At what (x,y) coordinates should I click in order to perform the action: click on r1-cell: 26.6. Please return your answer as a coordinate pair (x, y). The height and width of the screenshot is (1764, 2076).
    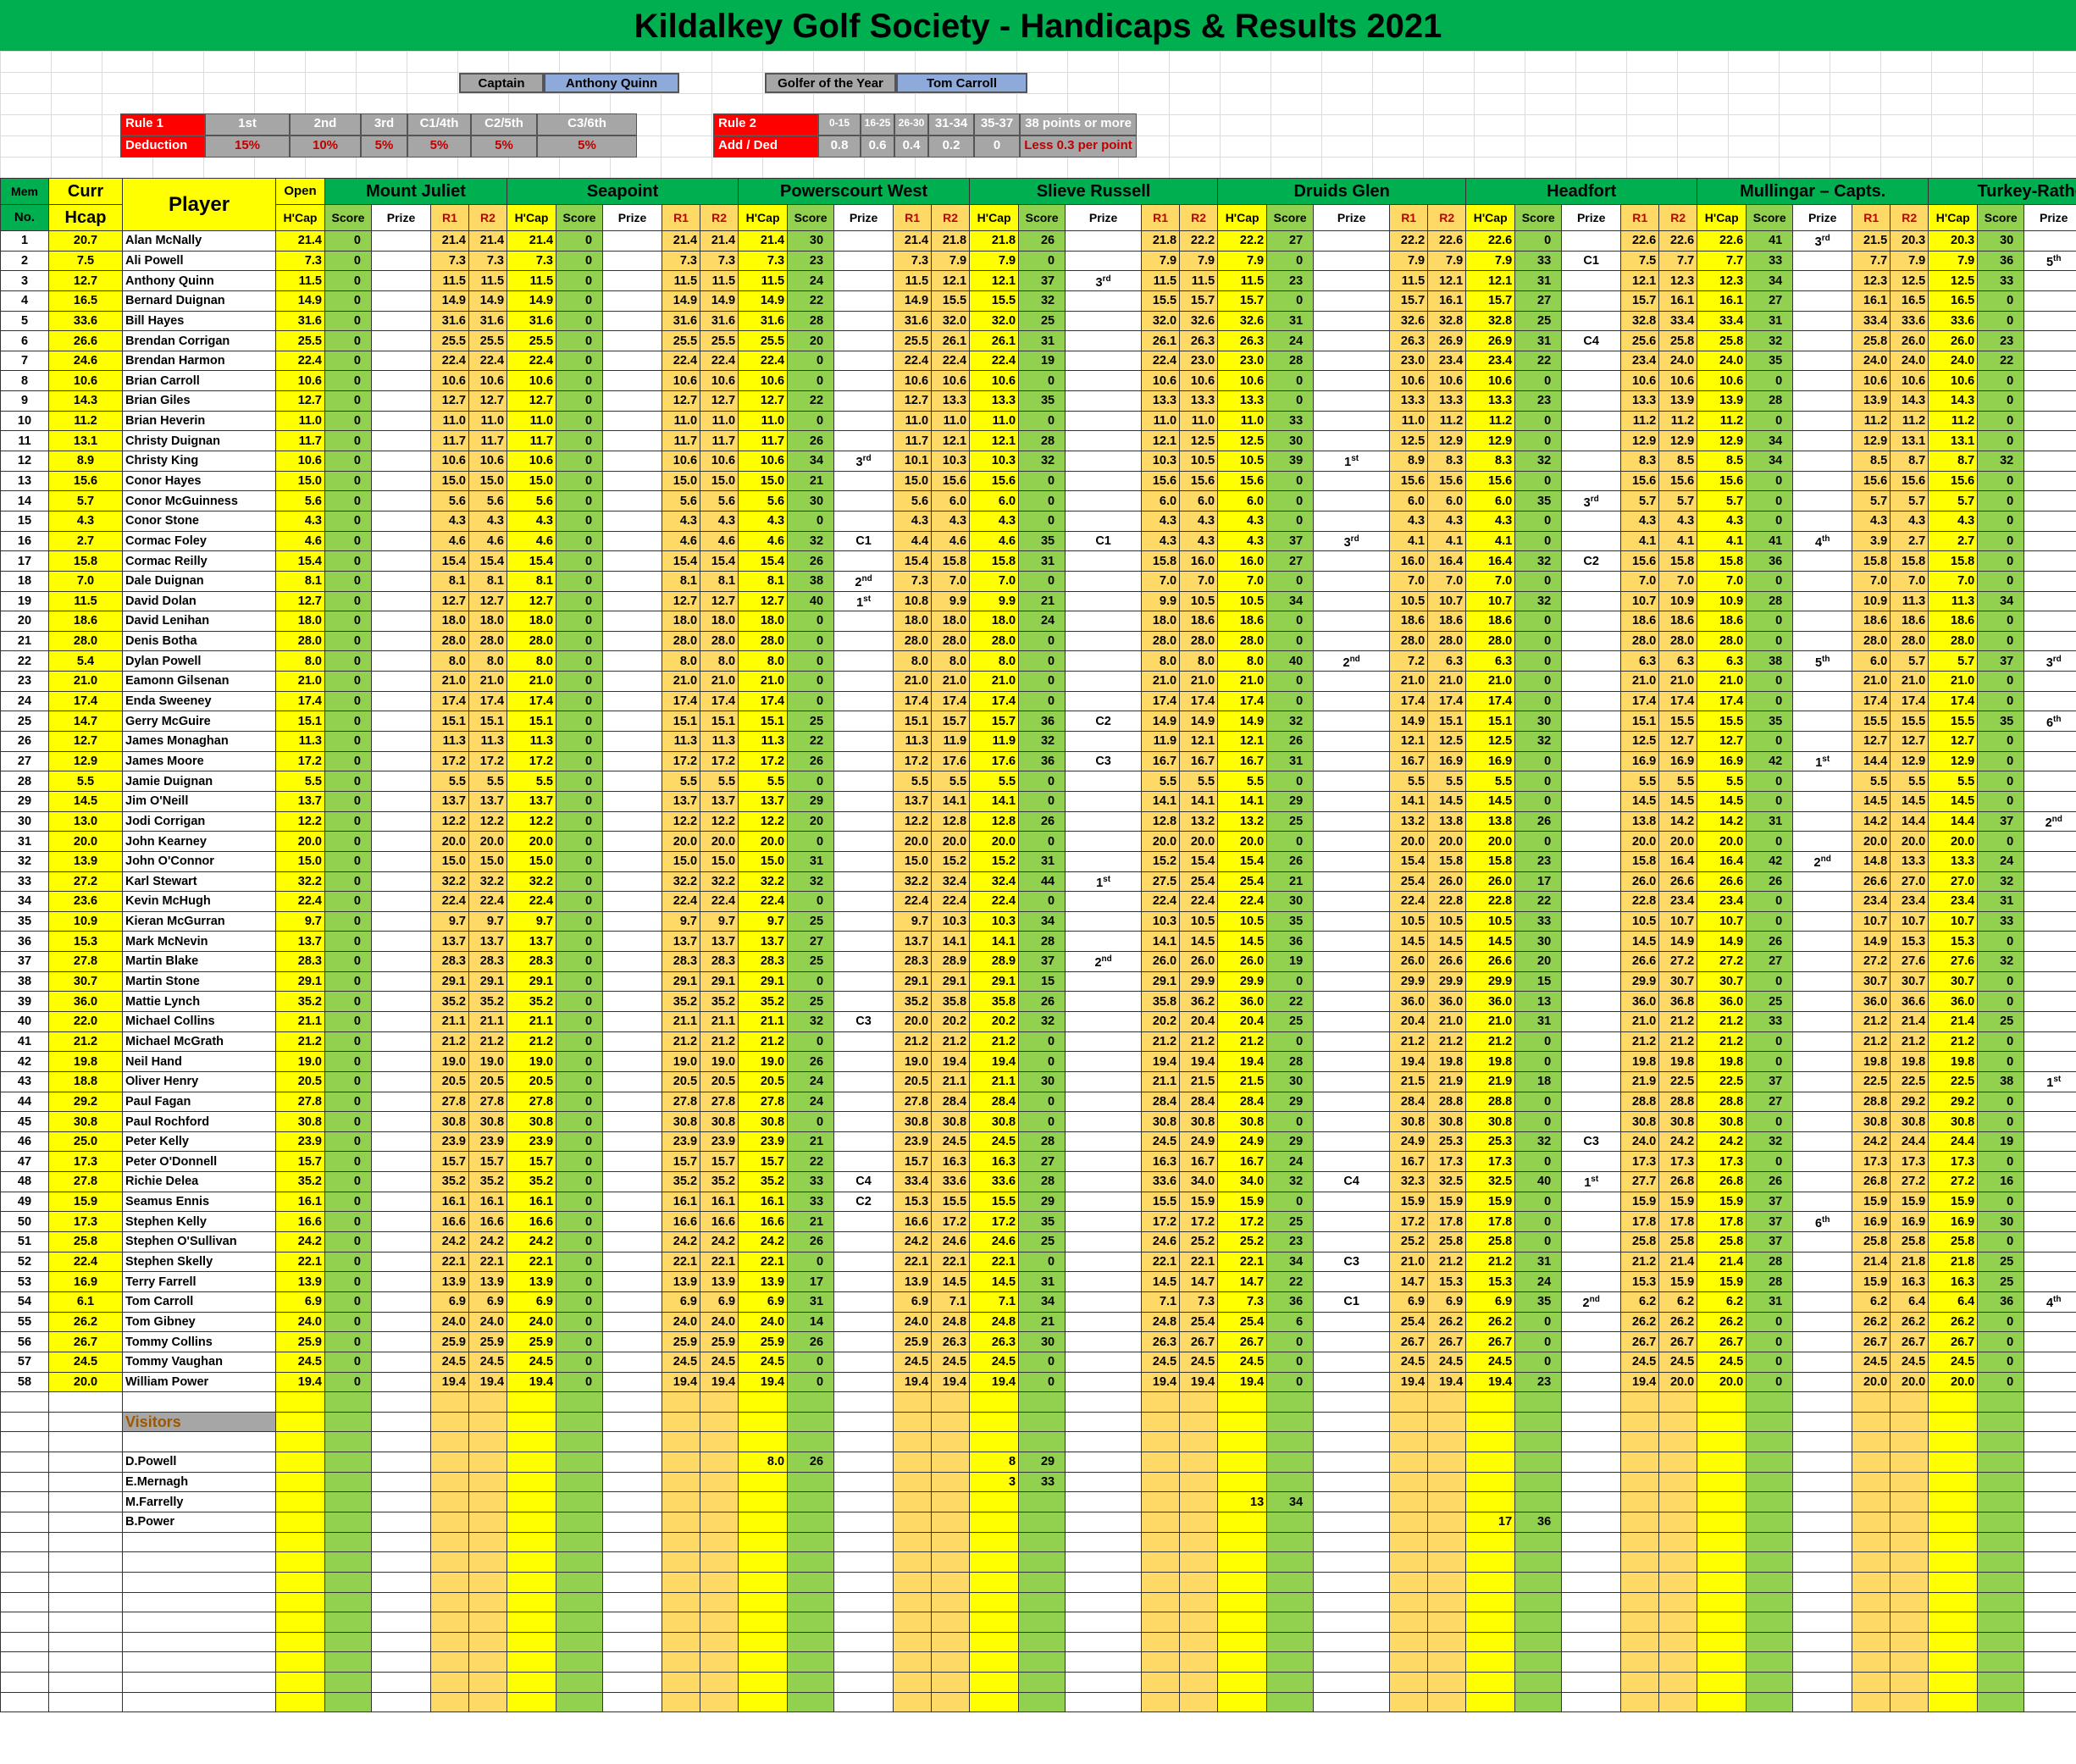
    Looking at the image, I should click on (1640, 961).